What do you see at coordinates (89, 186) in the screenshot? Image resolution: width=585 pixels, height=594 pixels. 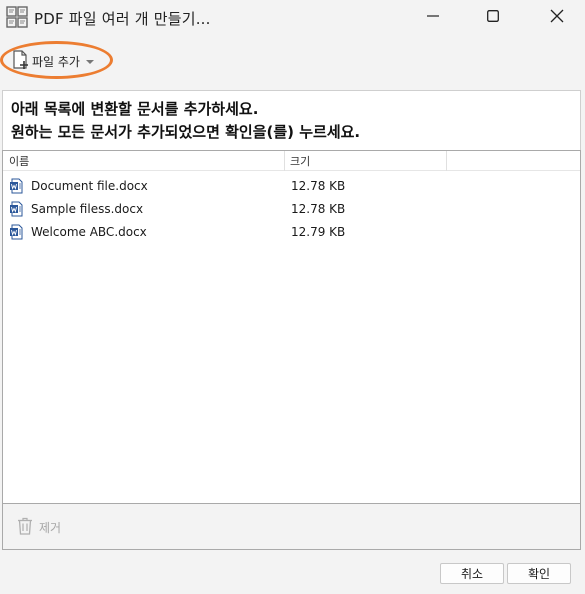 I see `file-name: Document file.docx` at bounding box center [89, 186].